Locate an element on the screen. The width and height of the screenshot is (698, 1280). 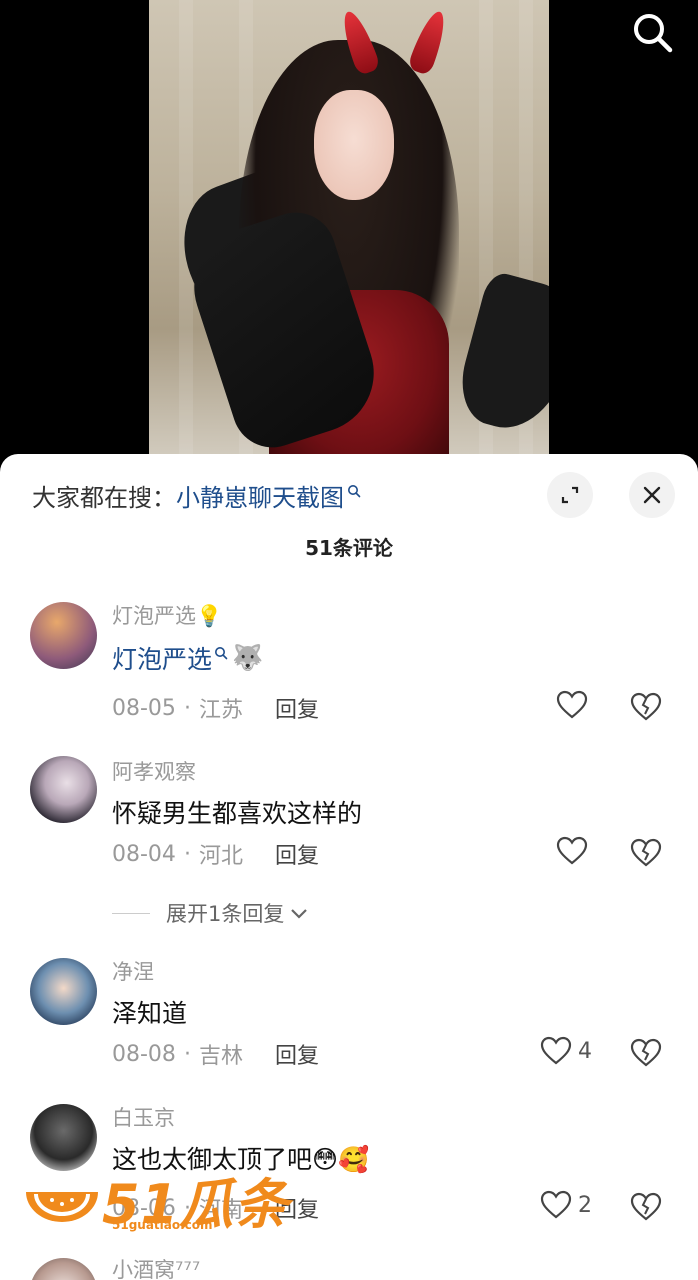
expand-replies-label: 展开1条回复 is located at coordinates (225, 913).